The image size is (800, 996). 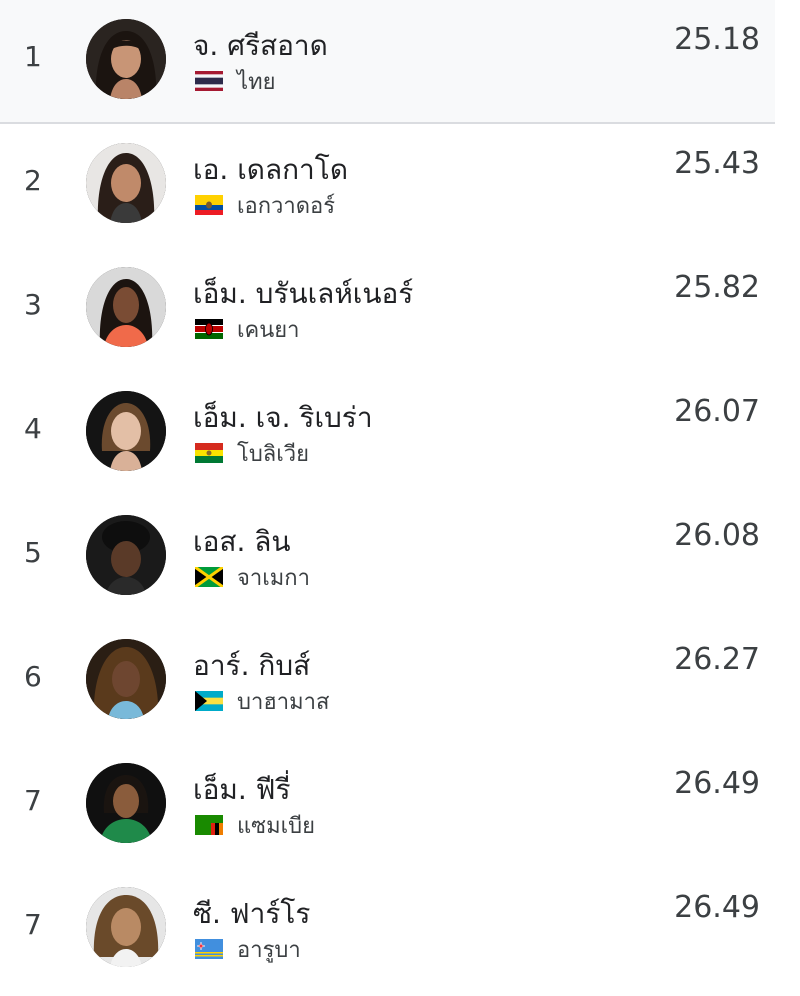 What do you see at coordinates (387, 558) in the screenshot?
I see `result-row: 5 เอส. ลิน จาเมกา 26.08` at bounding box center [387, 558].